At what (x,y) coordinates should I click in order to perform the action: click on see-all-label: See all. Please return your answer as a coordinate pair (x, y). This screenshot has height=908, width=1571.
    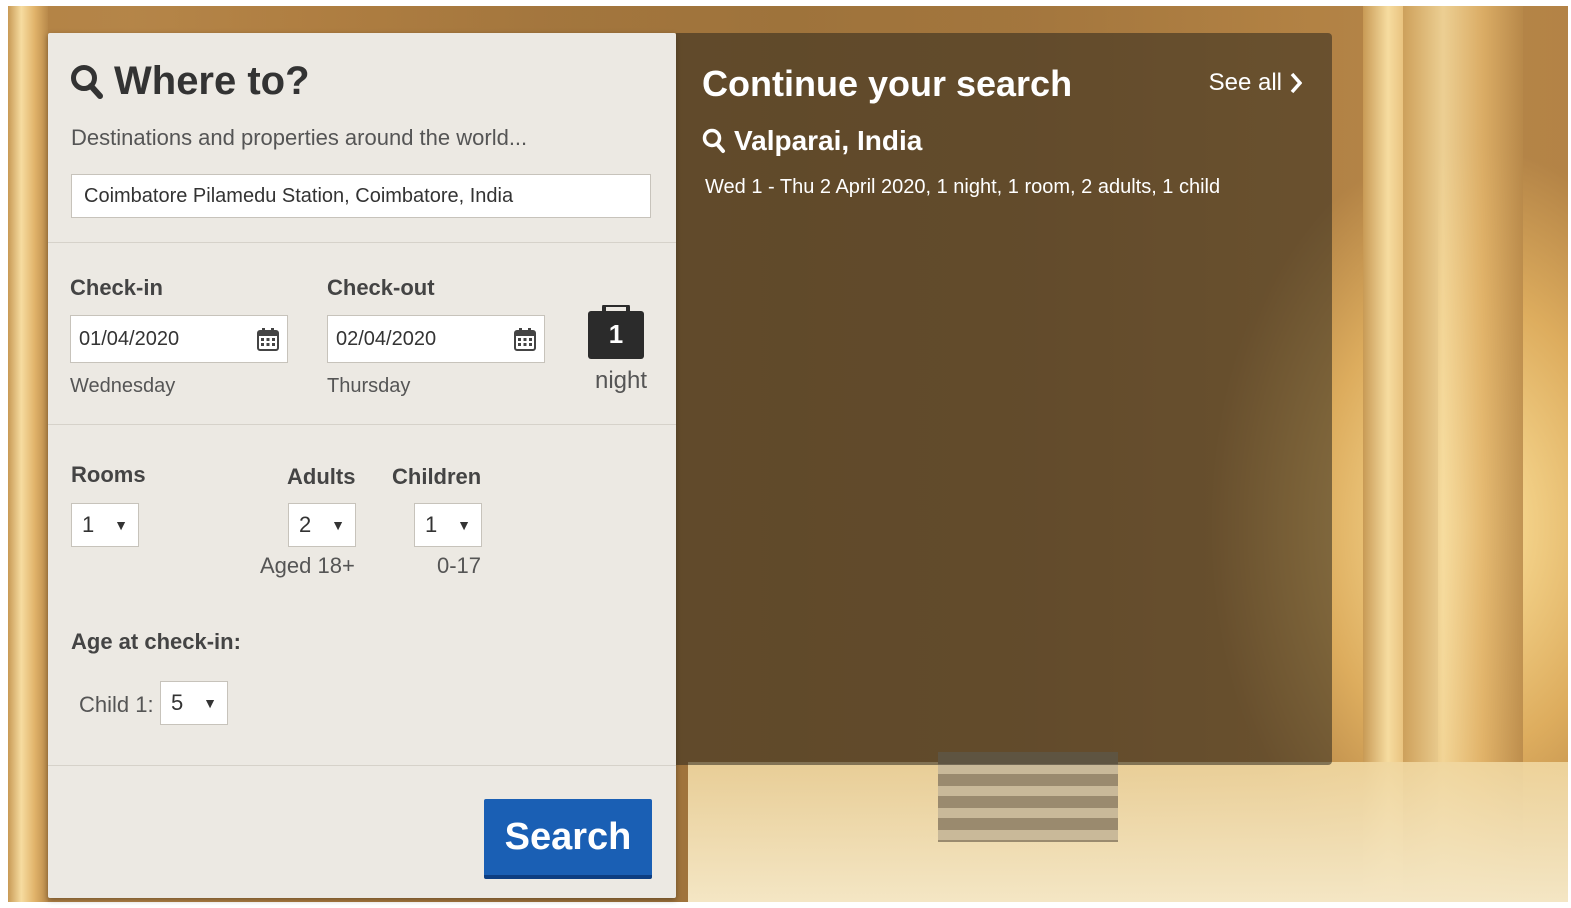
    Looking at the image, I should click on (1245, 82).